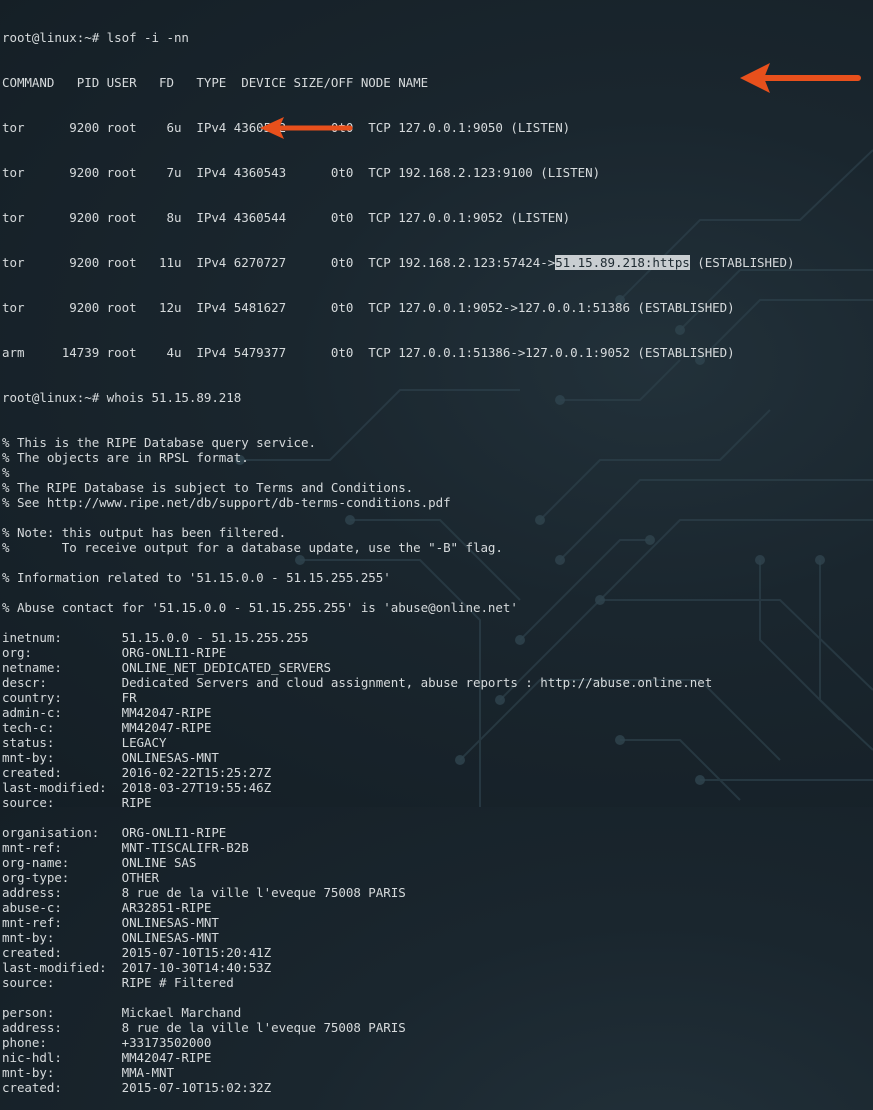  I want to click on whois-line: admin-c: MM42047-RIPE, so click(107, 712).